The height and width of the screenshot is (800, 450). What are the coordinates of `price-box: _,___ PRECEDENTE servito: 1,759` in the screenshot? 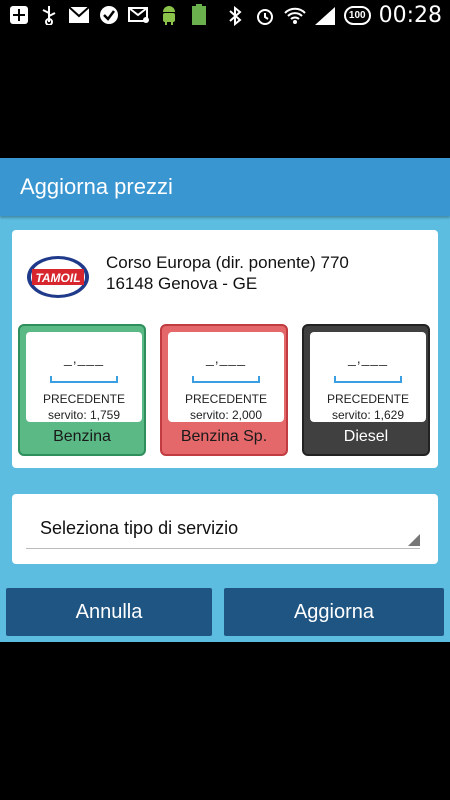 It's located at (84, 377).